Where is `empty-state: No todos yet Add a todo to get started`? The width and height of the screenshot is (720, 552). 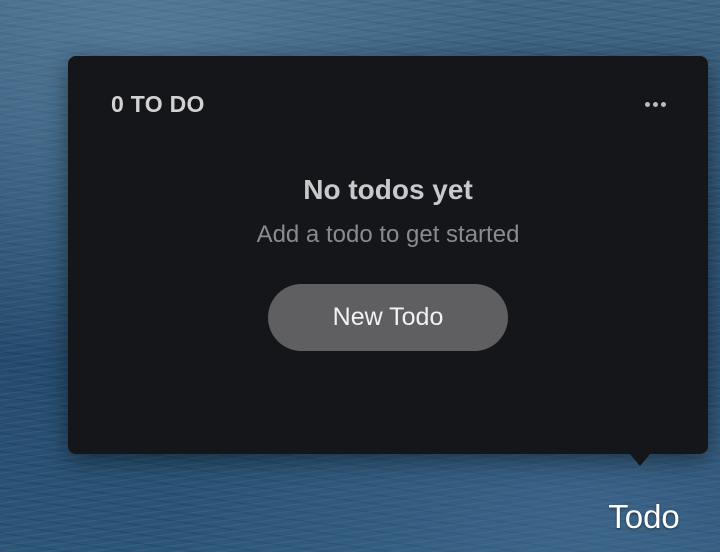 empty-state: No todos yet Add a todo to get started is located at coordinates (388, 211).